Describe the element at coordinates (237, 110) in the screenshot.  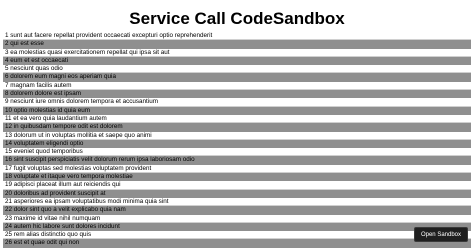
I see `post-item: 10 optio molestias id quia eum` at that location.